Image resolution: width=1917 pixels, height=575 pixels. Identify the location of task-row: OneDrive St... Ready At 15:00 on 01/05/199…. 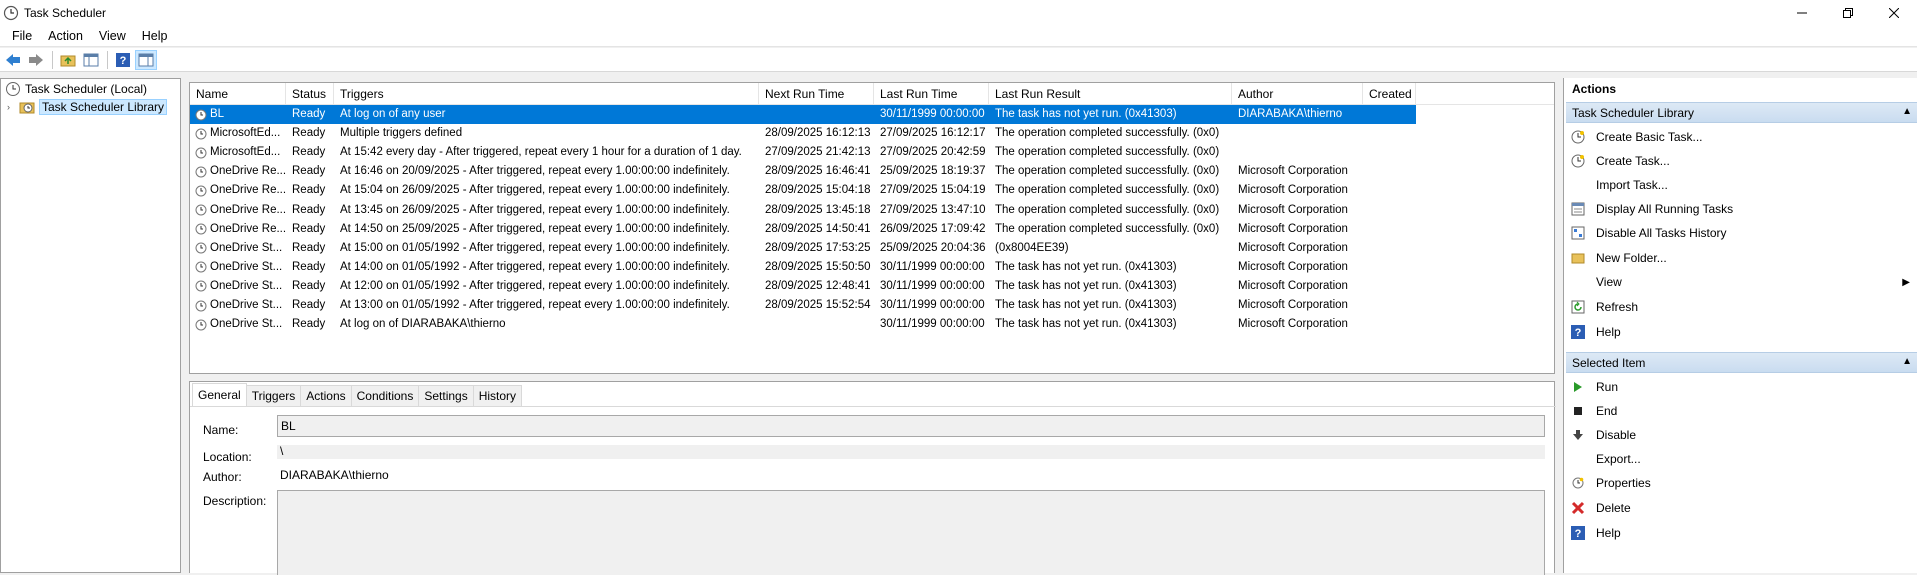
(872, 248).